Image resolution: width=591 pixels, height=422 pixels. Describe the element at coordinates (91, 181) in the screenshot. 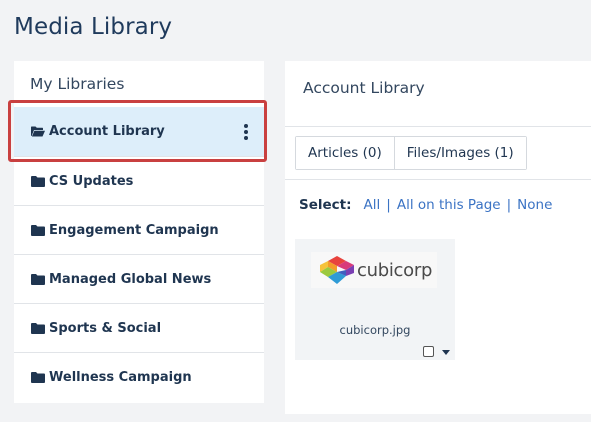

I see `sidebar-item-label: CS Updates` at that location.